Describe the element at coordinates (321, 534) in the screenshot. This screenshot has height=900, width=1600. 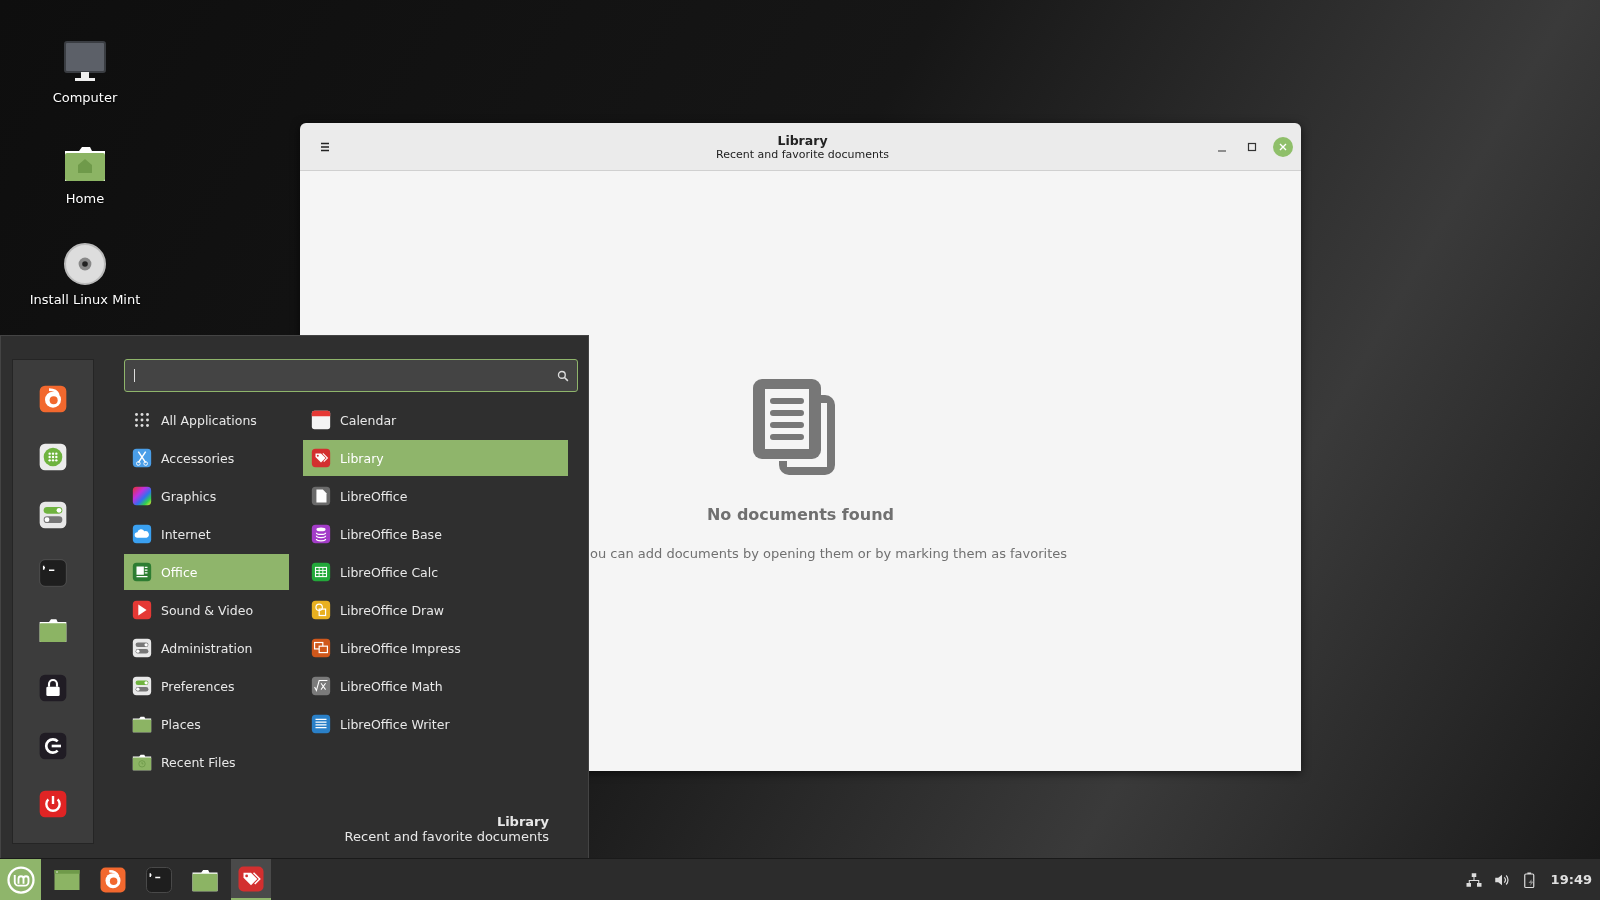
I see `database-icon` at that location.